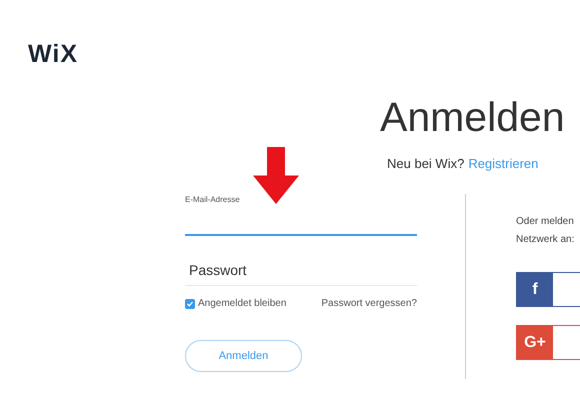 This screenshot has width=580, height=419. What do you see at coordinates (503, 164) in the screenshot?
I see `register-link: Registrieren` at bounding box center [503, 164].